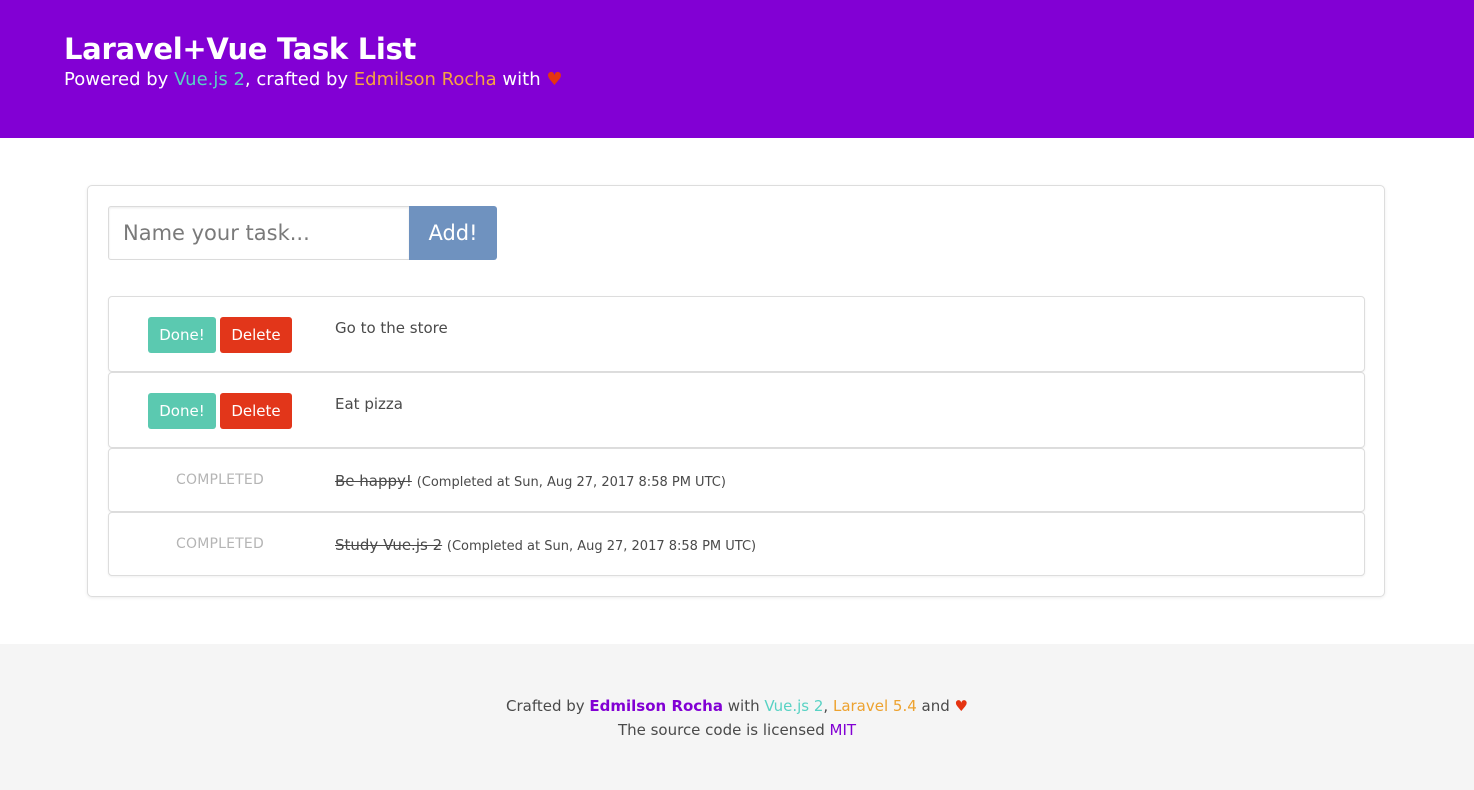  What do you see at coordinates (935, 706) in the screenshot?
I see `footer-and: and` at bounding box center [935, 706].